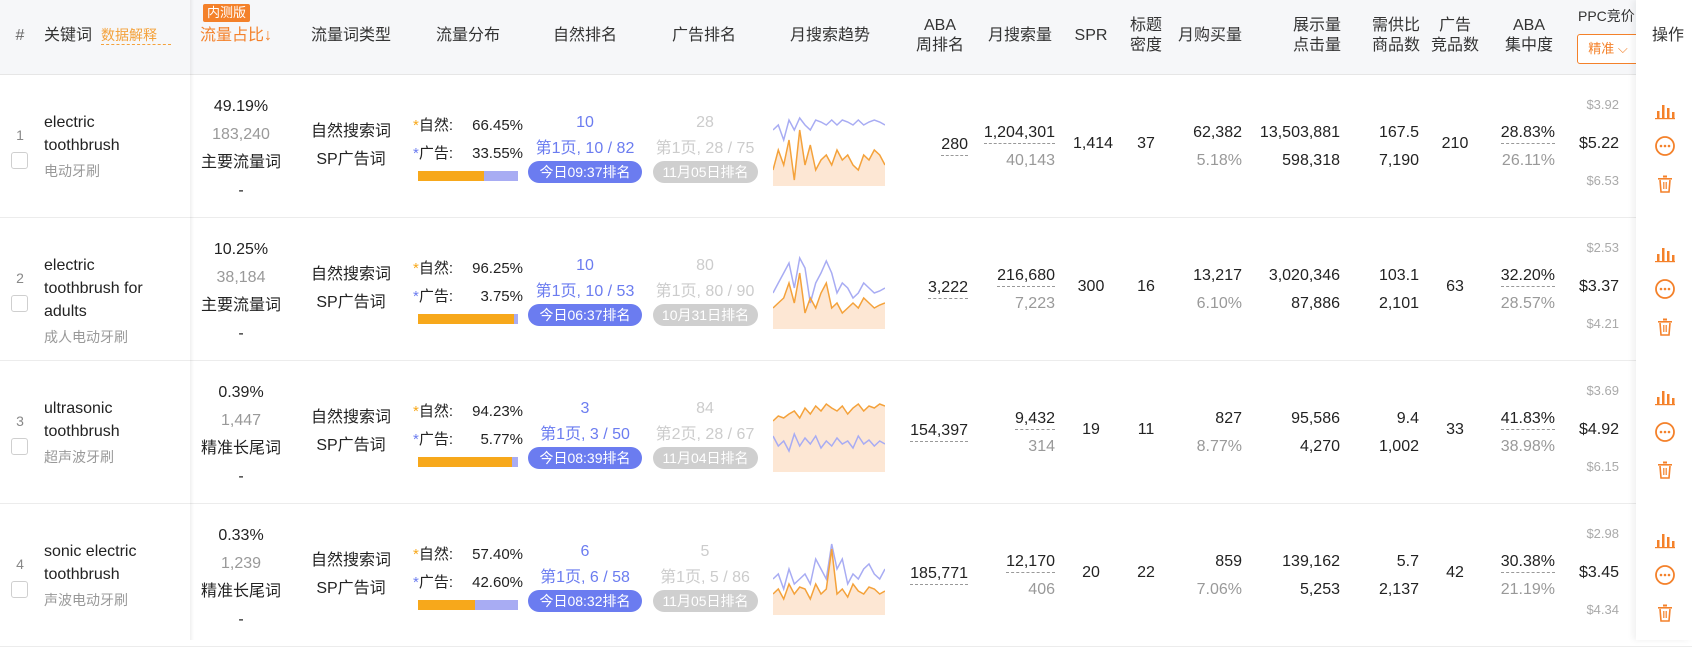 This screenshot has width=1692, height=647. I want to click on organic-rank-cell: 6 第1页, 6 / 58, so click(585, 565).